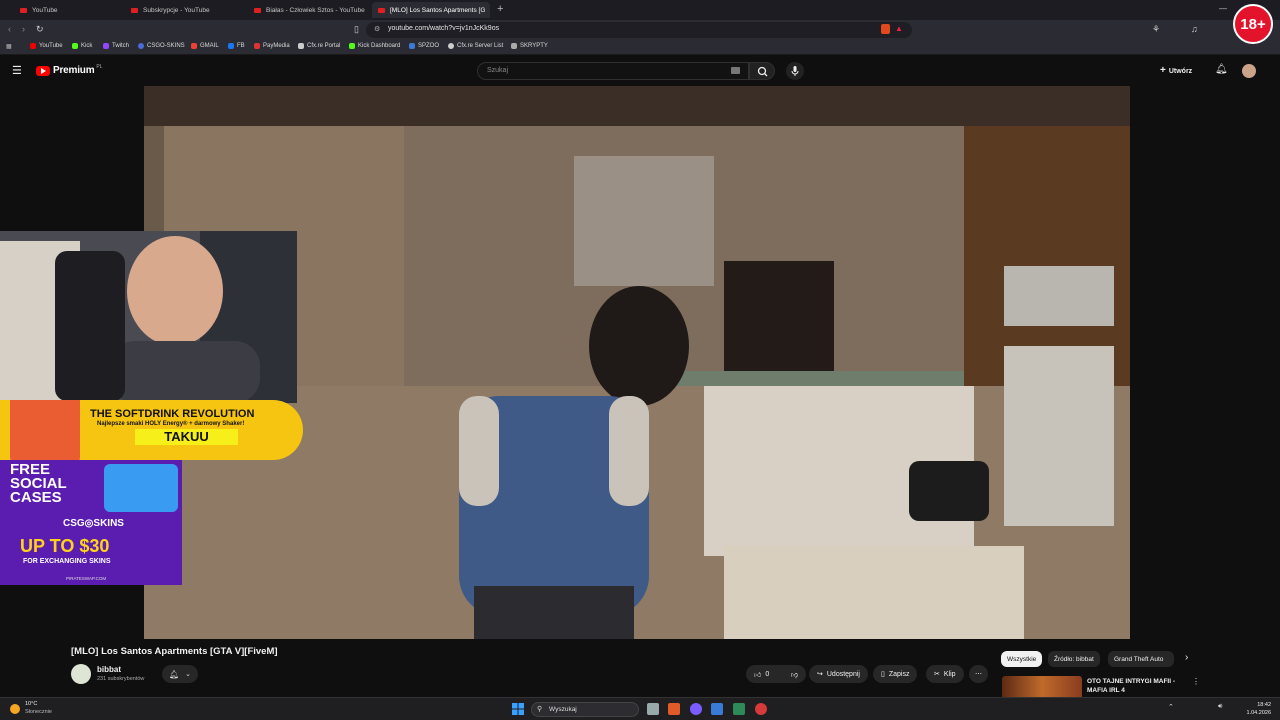 This screenshot has height=720, width=1280. I want to click on windows-start-icon, so click(518, 709).